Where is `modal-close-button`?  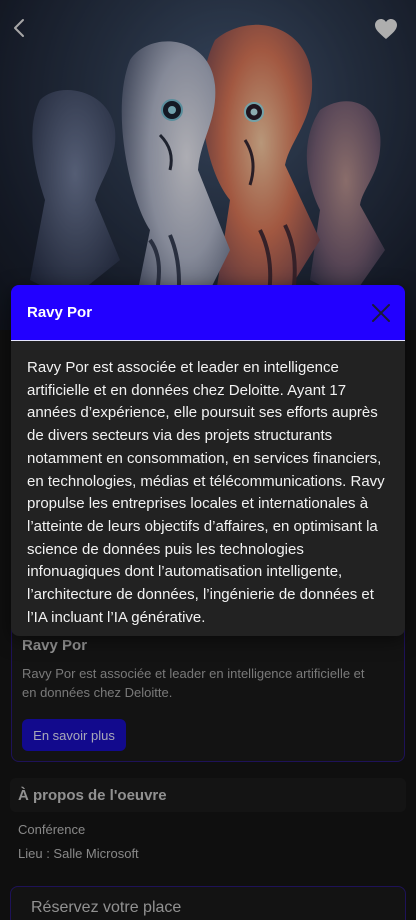 modal-close-button is located at coordinates (381, 313).